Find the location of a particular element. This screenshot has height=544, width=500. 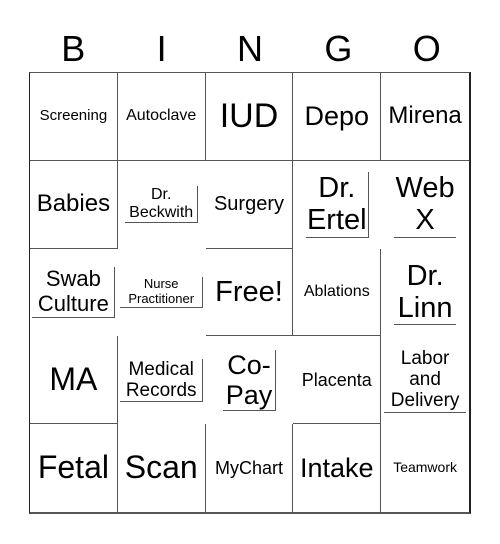

header-letter-g: G is located at coordinates (338, 48).